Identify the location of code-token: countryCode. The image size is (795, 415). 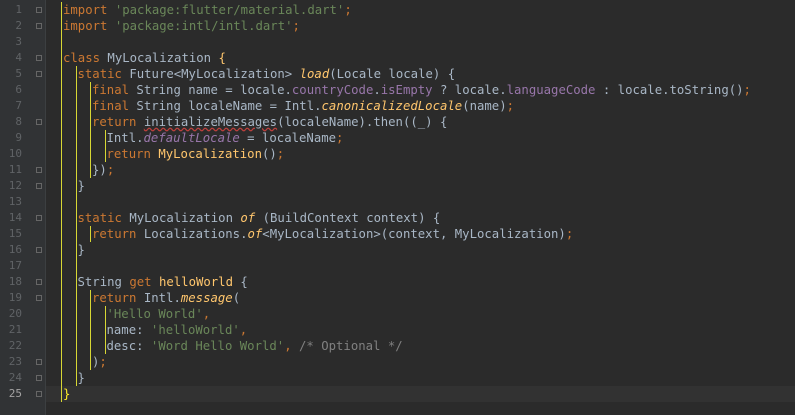
(332, 90).